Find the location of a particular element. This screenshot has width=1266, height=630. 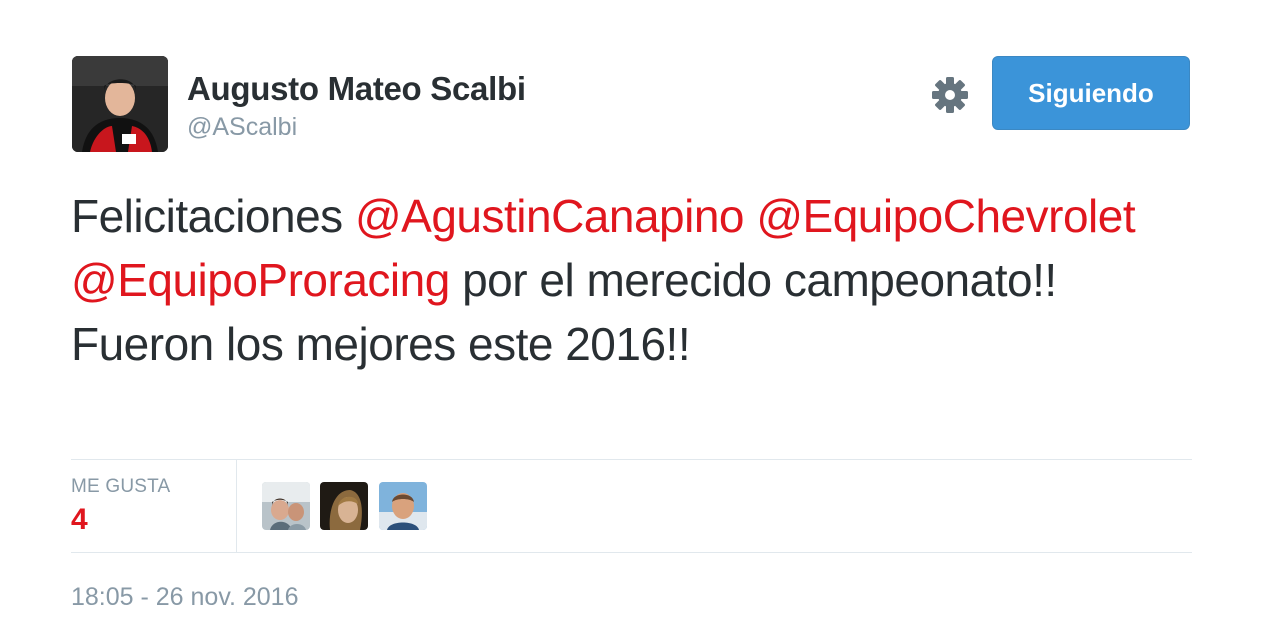

following-button: Siguiendo is located at coordinates (1091, 93).